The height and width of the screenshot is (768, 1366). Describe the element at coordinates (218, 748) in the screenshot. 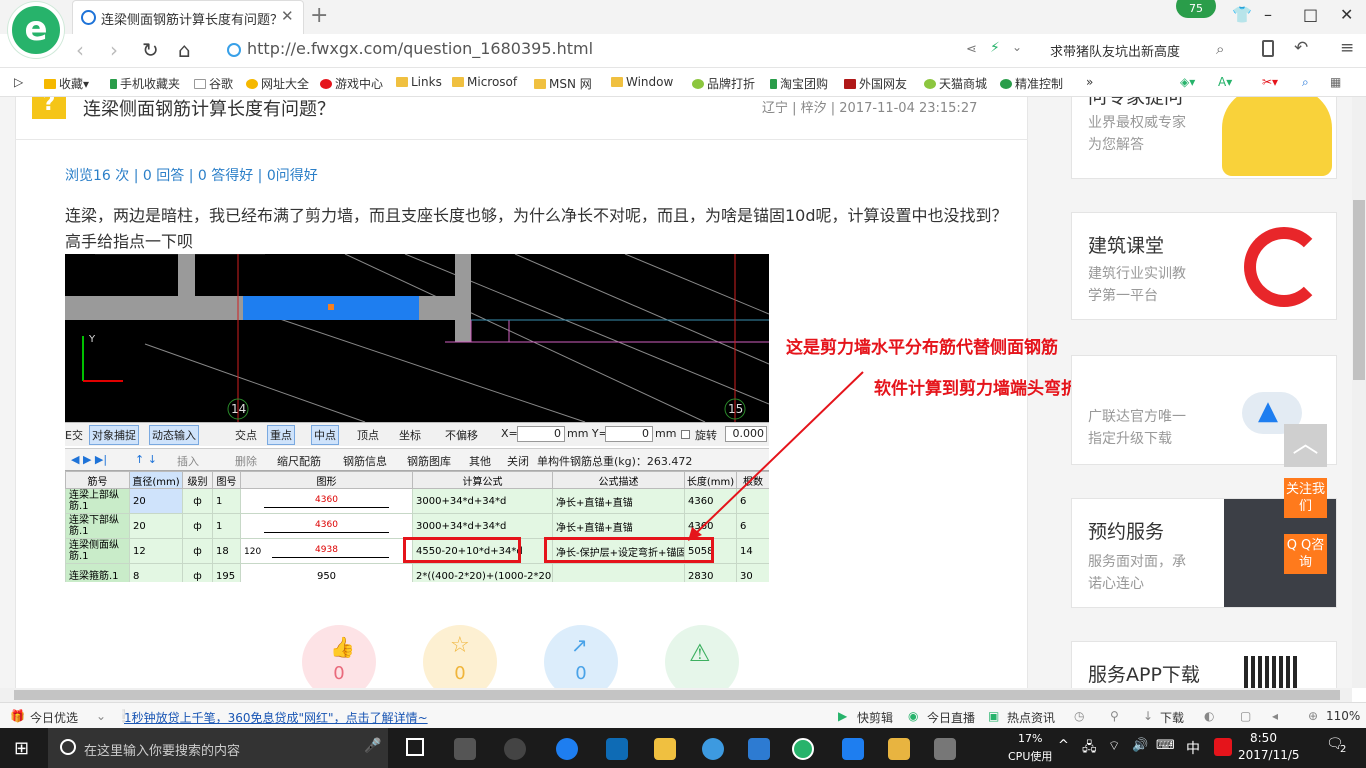

I see `taskbar-search: 在这里输入你要搜索的内容 🎤` at that location.